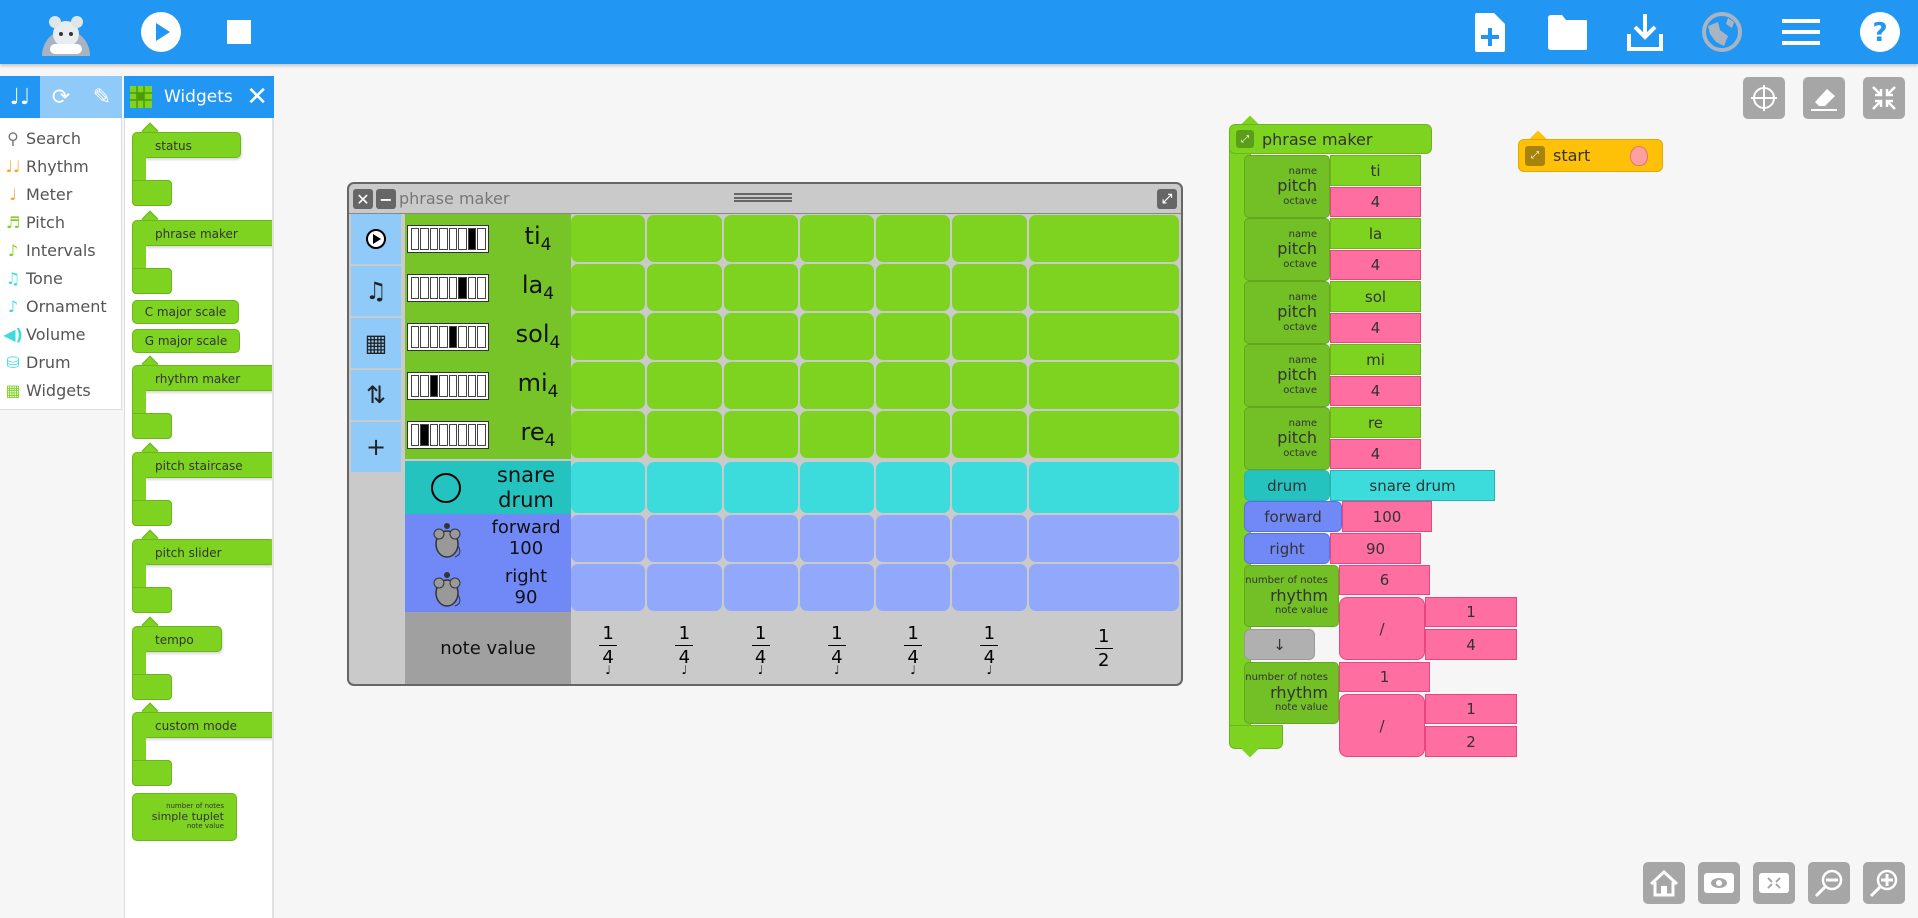  What do you see at coordinates (1490, 32) in the screenshot?
I see `new-file-icon` at bounding box center [1490, 32].